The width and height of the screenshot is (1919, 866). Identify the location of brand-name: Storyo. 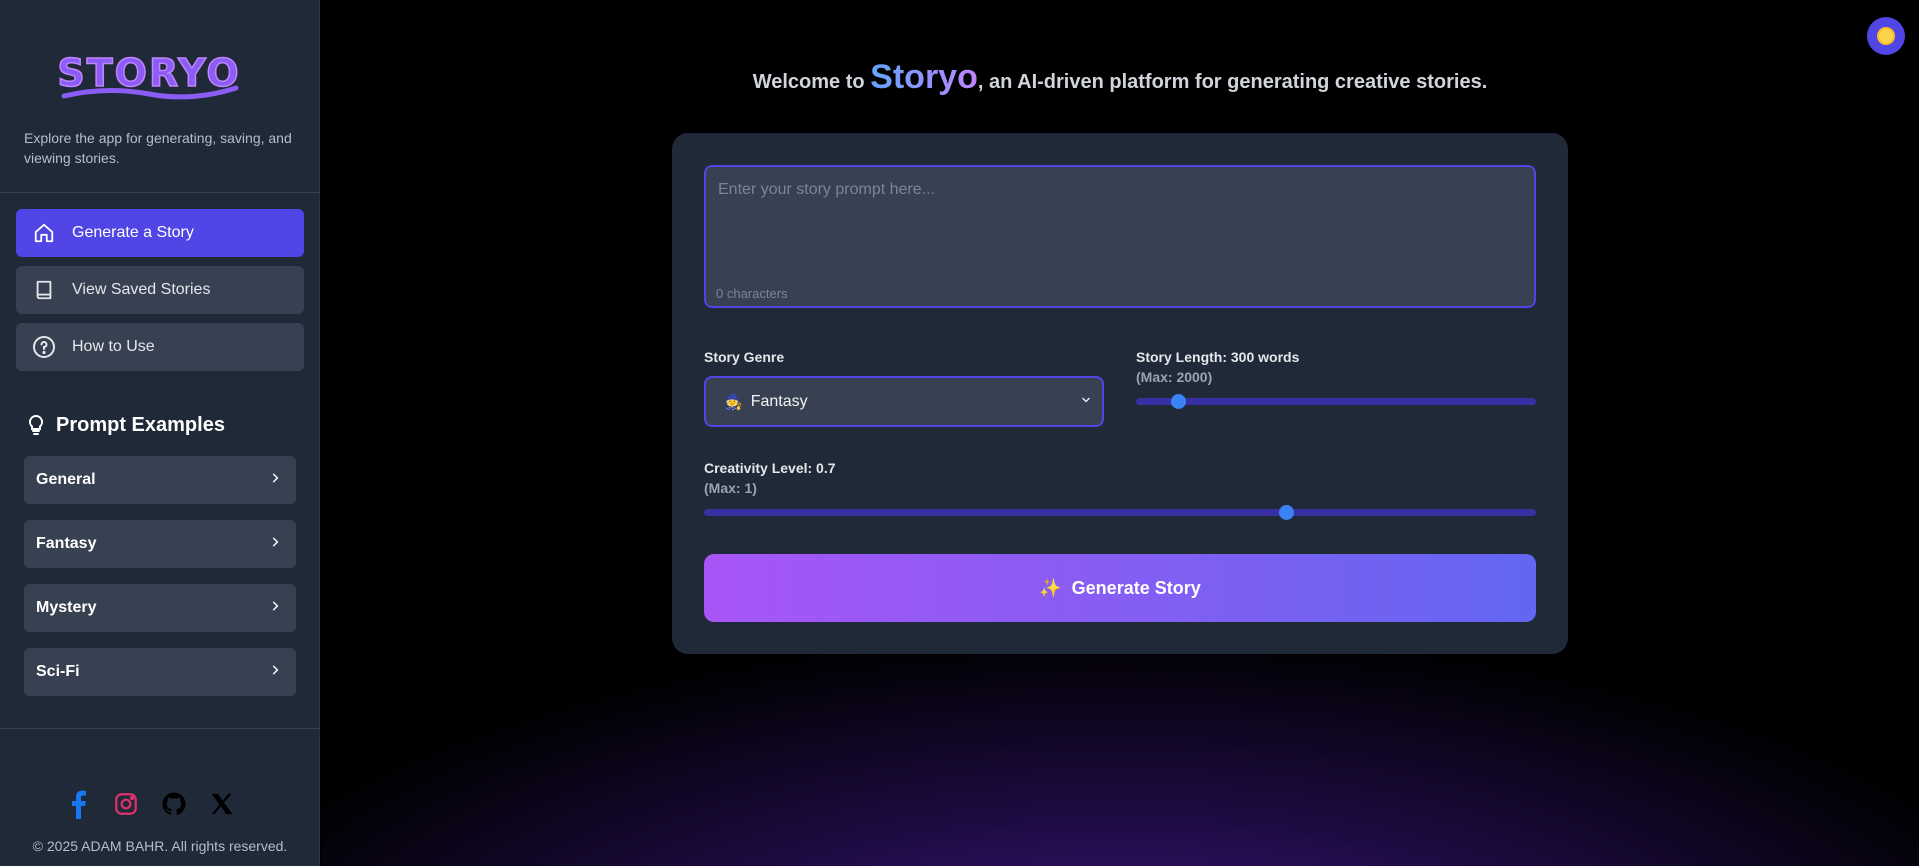
(924, 77).